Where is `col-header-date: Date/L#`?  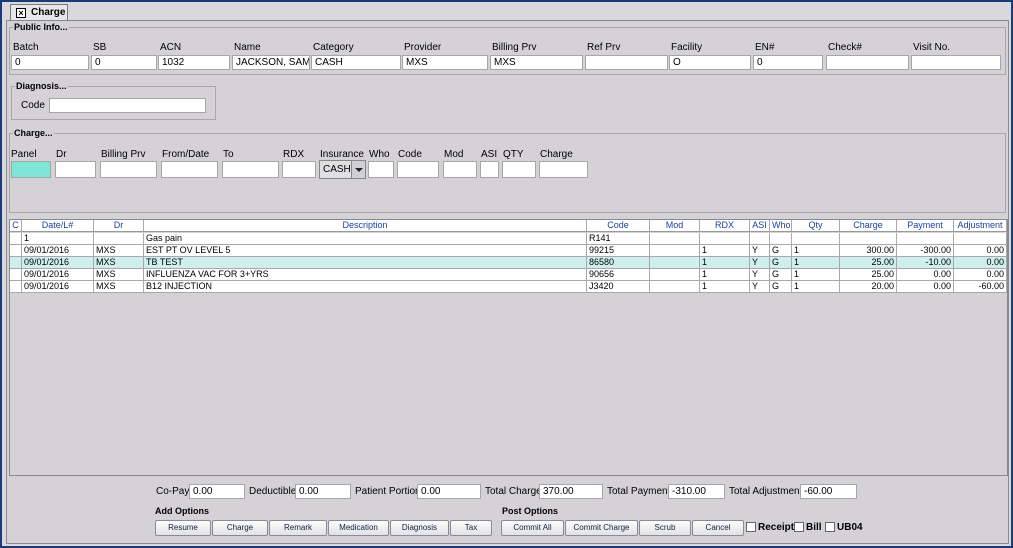
col-header-date: Date/L# is located at coordinates (58, 226).